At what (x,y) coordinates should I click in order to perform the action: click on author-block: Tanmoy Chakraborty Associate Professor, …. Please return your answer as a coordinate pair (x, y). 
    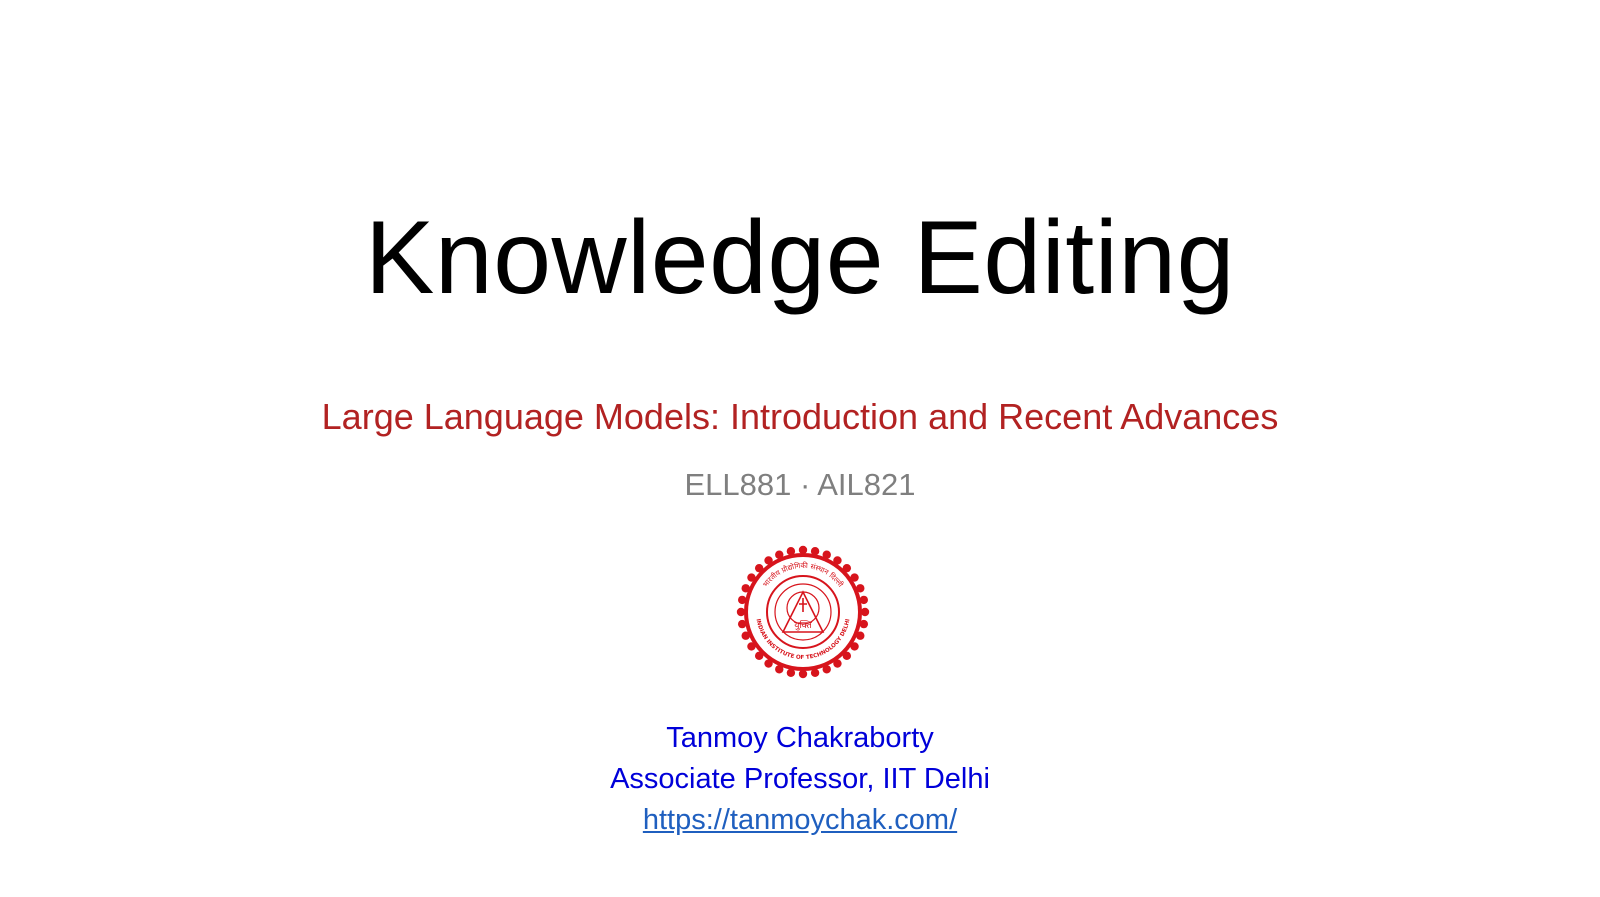
    Looking at the image, I should click on (800, 779).